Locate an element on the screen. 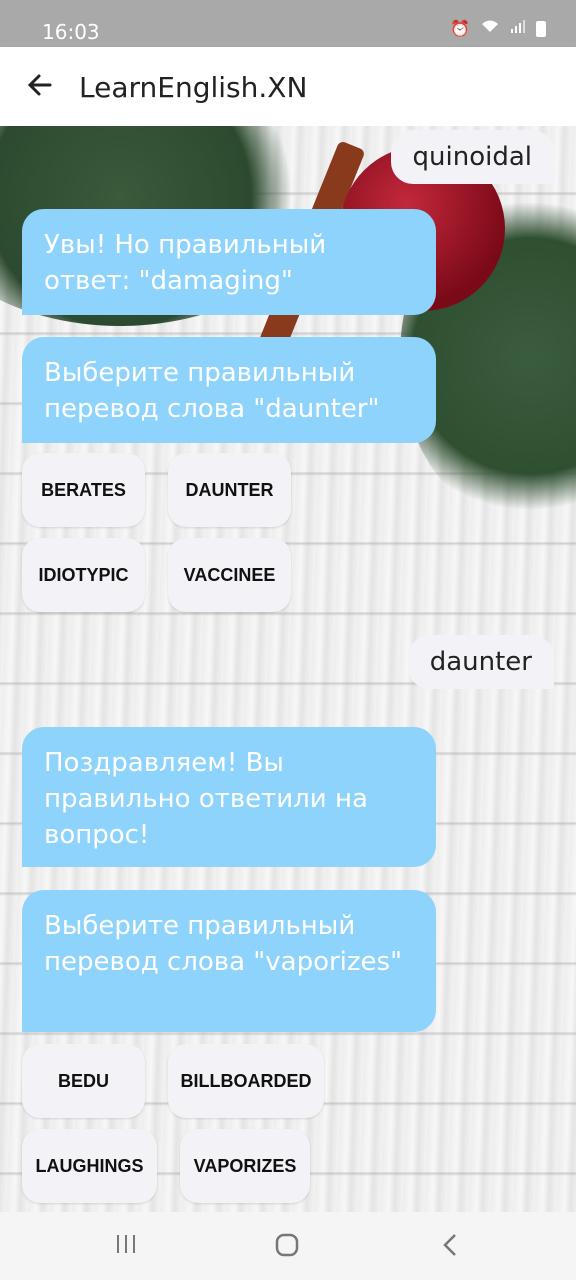  answer-option: IDIOTYPIC is located at coordinates (83, 575).